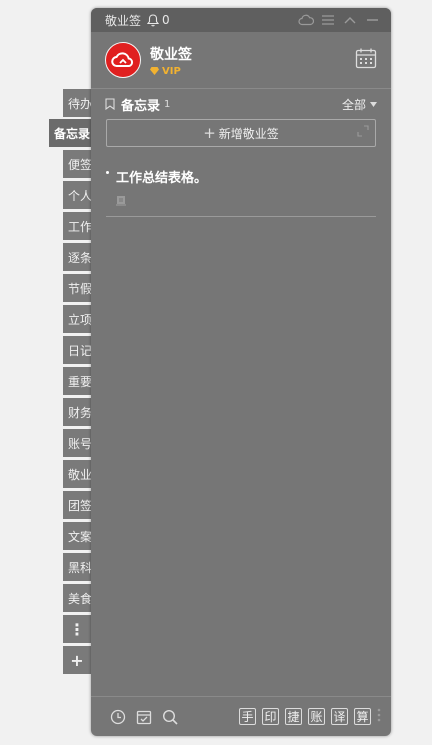 This screenshot has width=432, height=745. I want to click on logo-cloud-icon, so click(122, 59).